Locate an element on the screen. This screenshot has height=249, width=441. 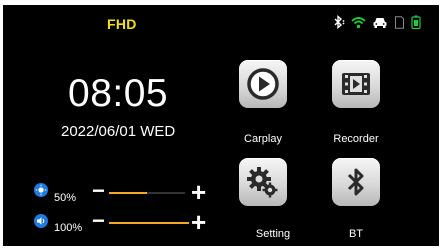
recorder-app-button is located at coordinates (356, 84).